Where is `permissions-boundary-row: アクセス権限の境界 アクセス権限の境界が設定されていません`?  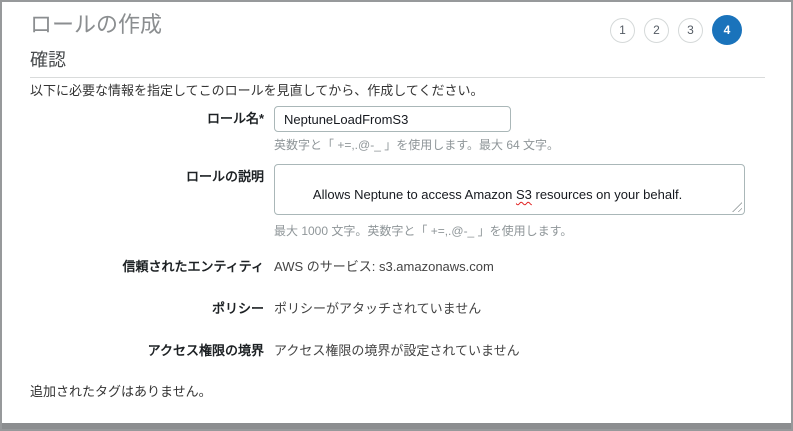
permissions-boundary-row: アクセス権限の境界 アクセス権限の境界が設定されていません is located at coordinates (397, 351).